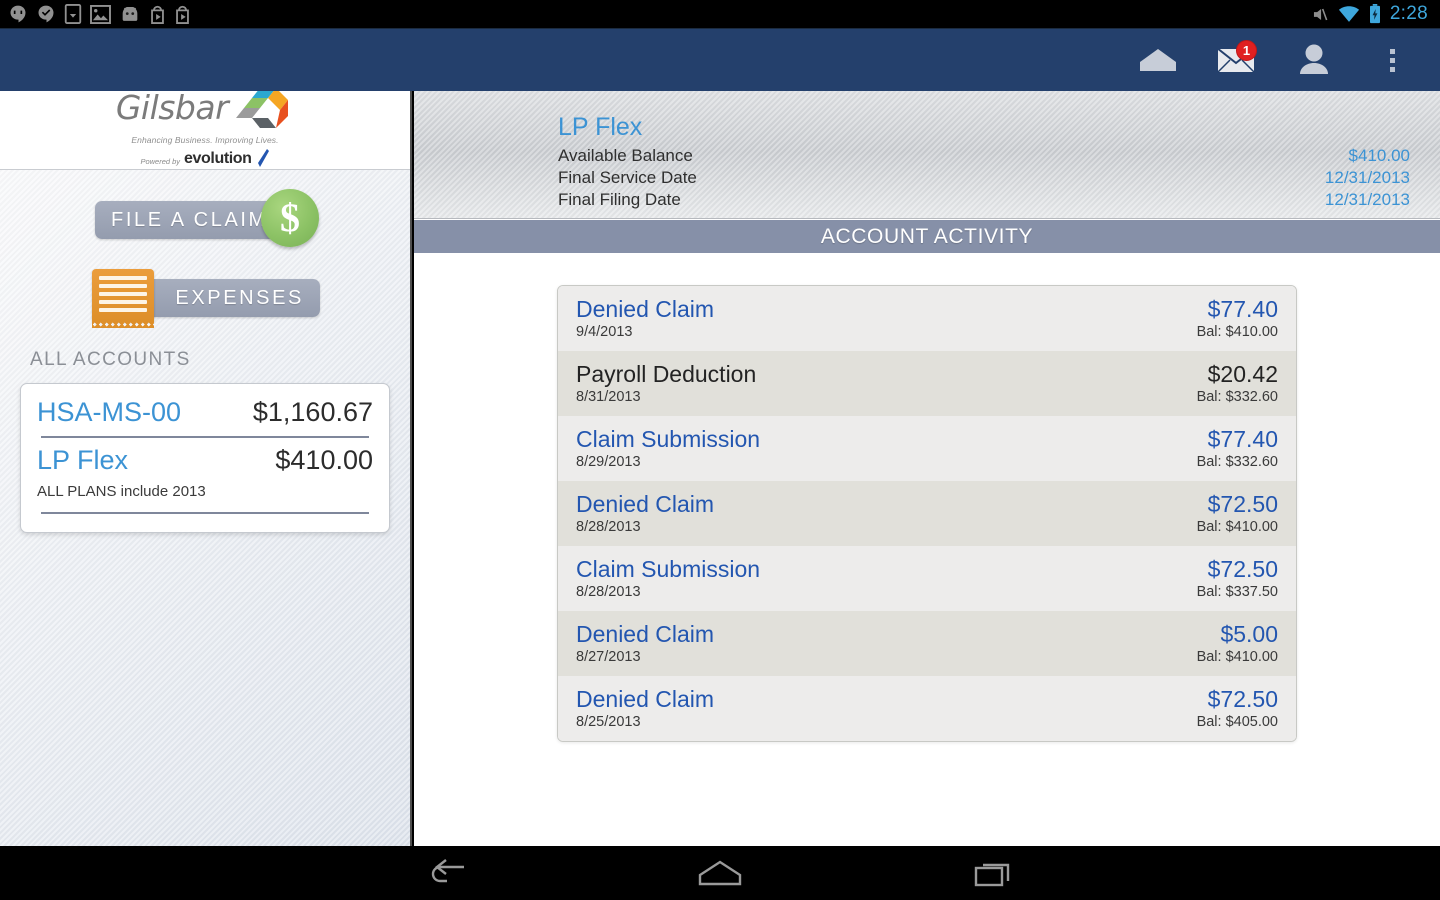 The width and height of the screenshot is (1440, 900). I want to click on transaction-name: Payroll Deduction, so click(666, 374).